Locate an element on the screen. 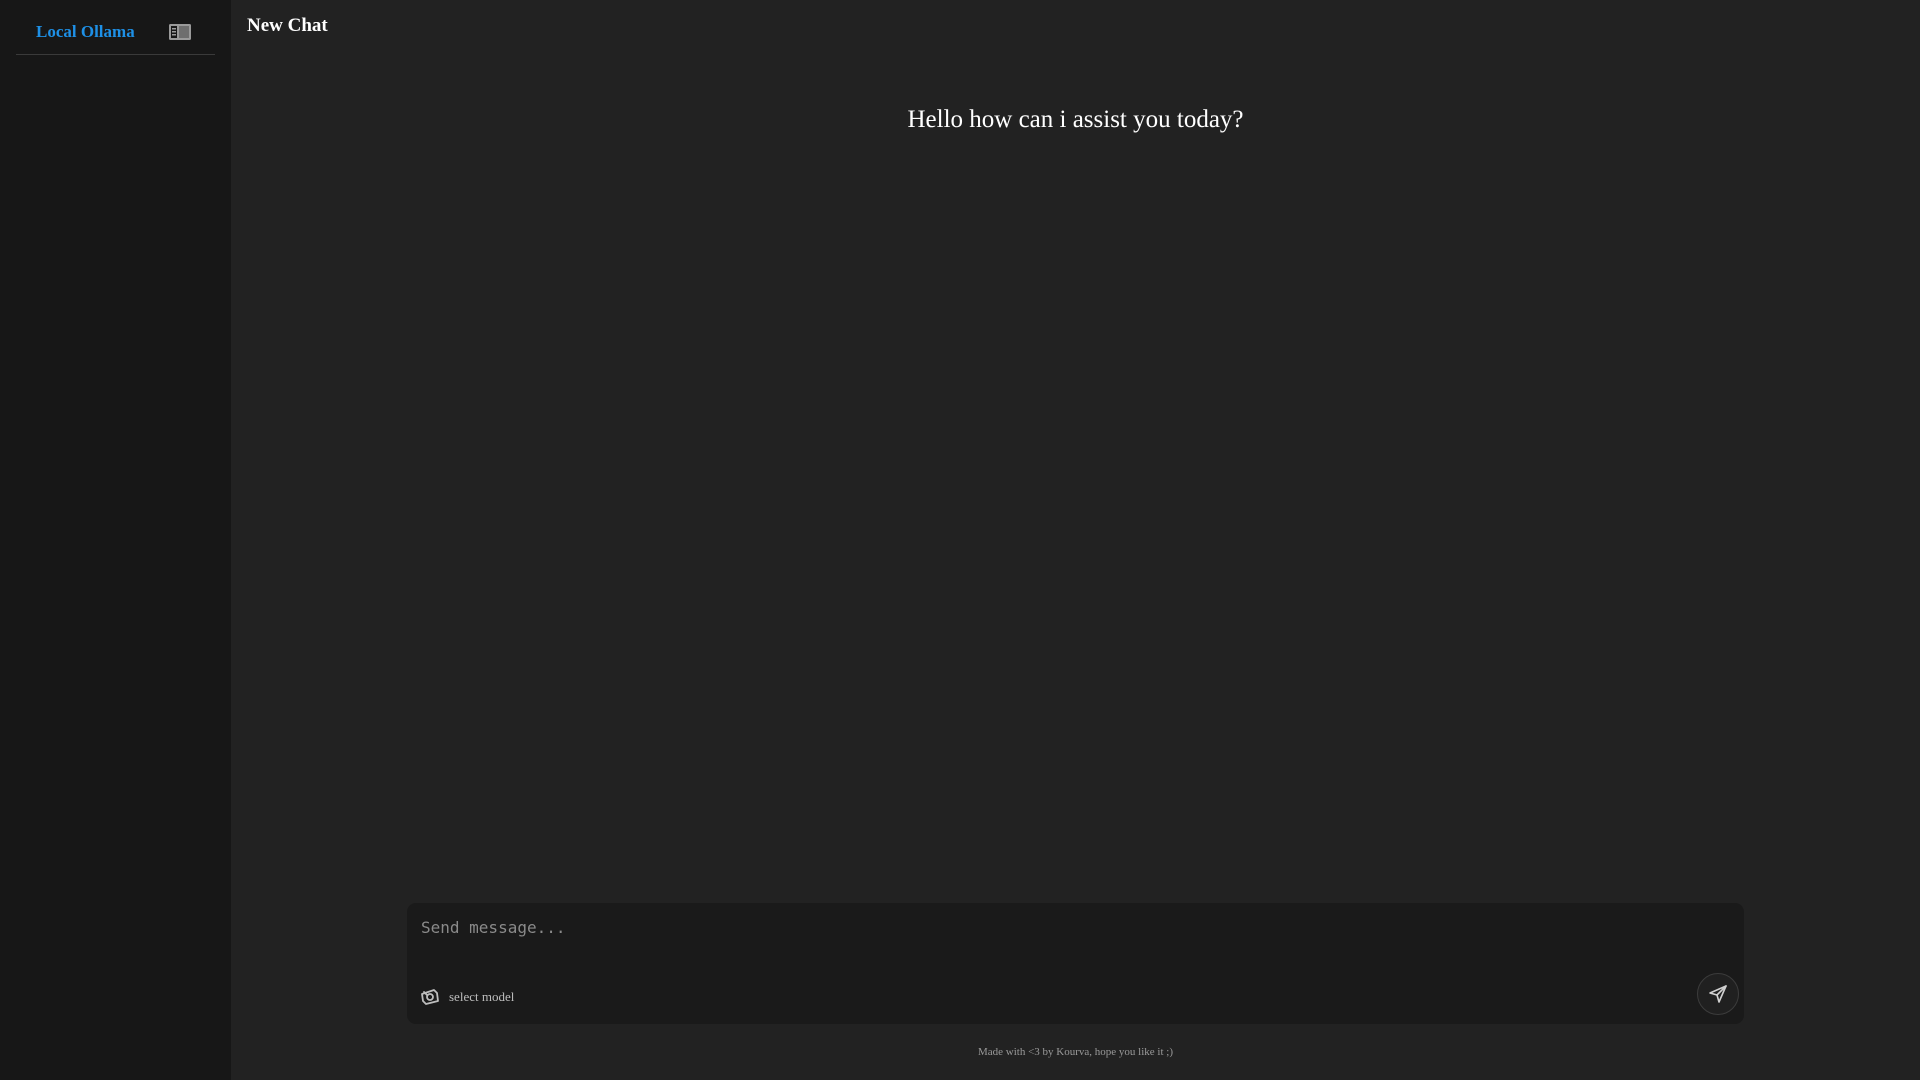 The image size is (1920, 1080). brand-title: Local Ollama is located at coordinates (85, 32).